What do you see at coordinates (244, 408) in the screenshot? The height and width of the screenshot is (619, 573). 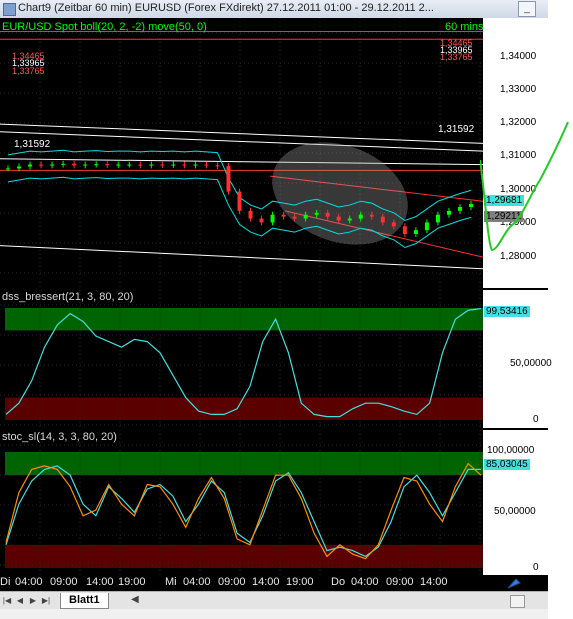 I see `oversold-zone` at bounding box center [244, 408].